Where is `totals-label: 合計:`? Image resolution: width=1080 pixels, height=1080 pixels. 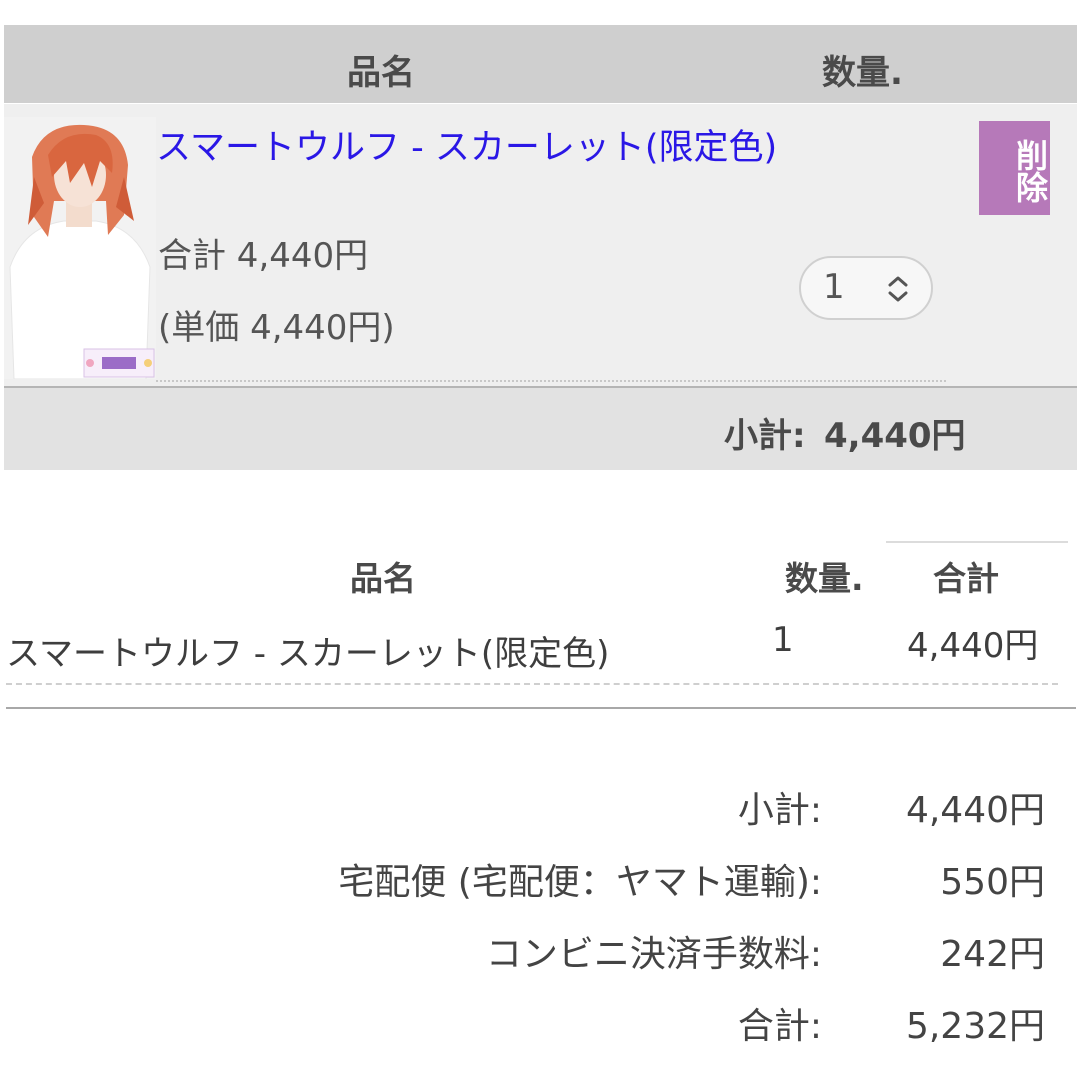 totals-label: 合計: is located at coordinates (779, 1026).